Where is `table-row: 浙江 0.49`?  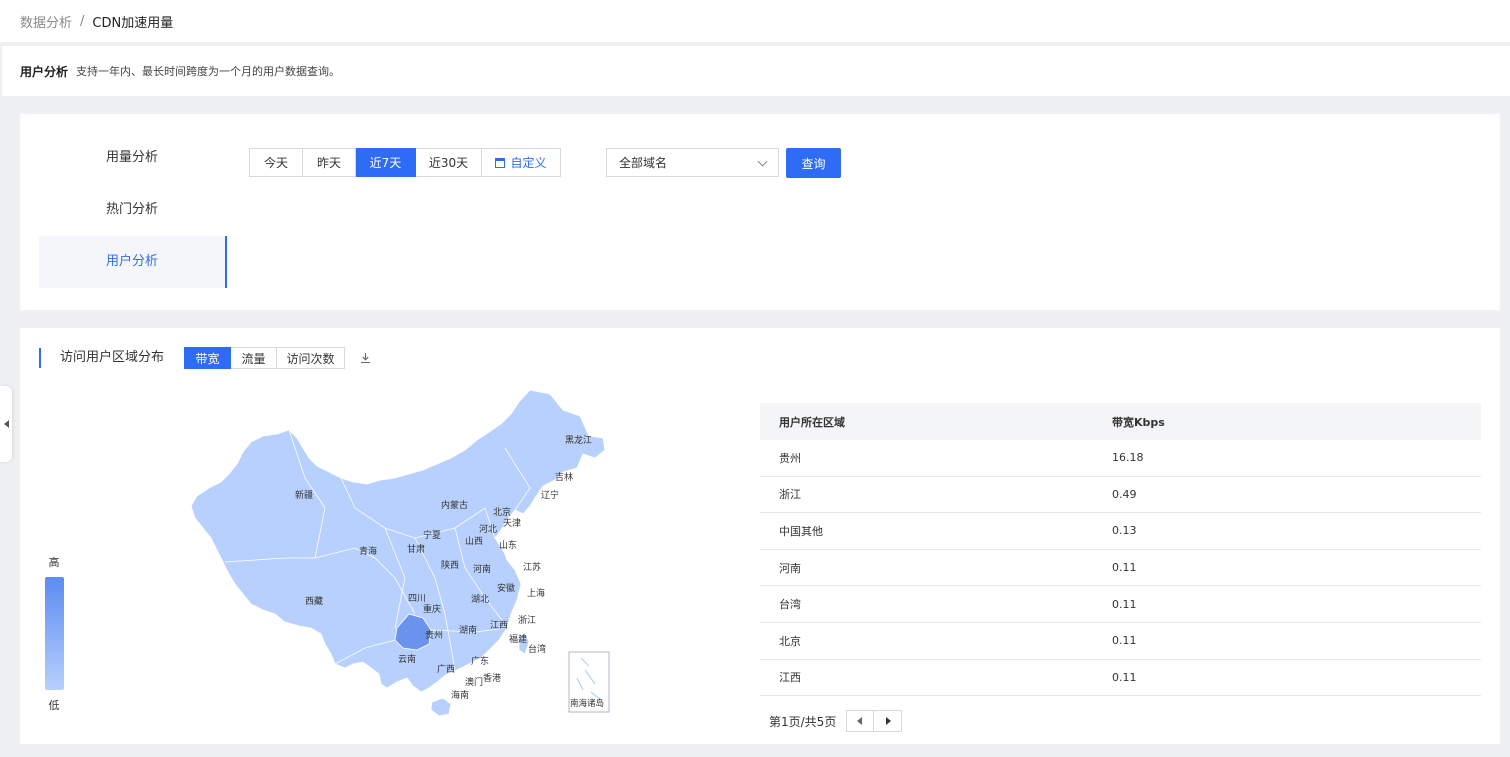 table-row: 浙江 0.49 is located at coordinates (1120, 495).